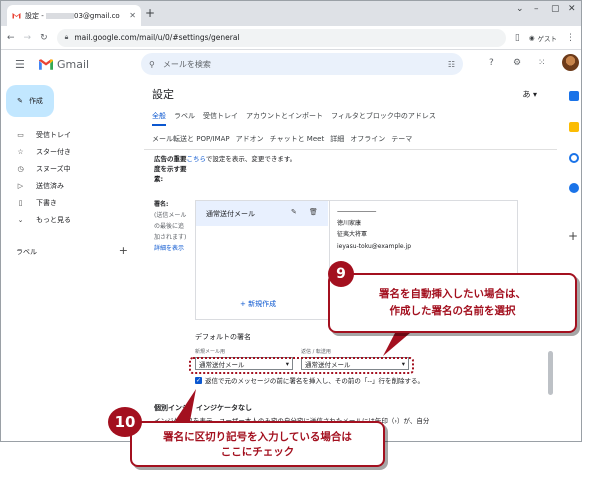 This screenshot has height=483, width=589. I want to click on divider, so click(350, 149).